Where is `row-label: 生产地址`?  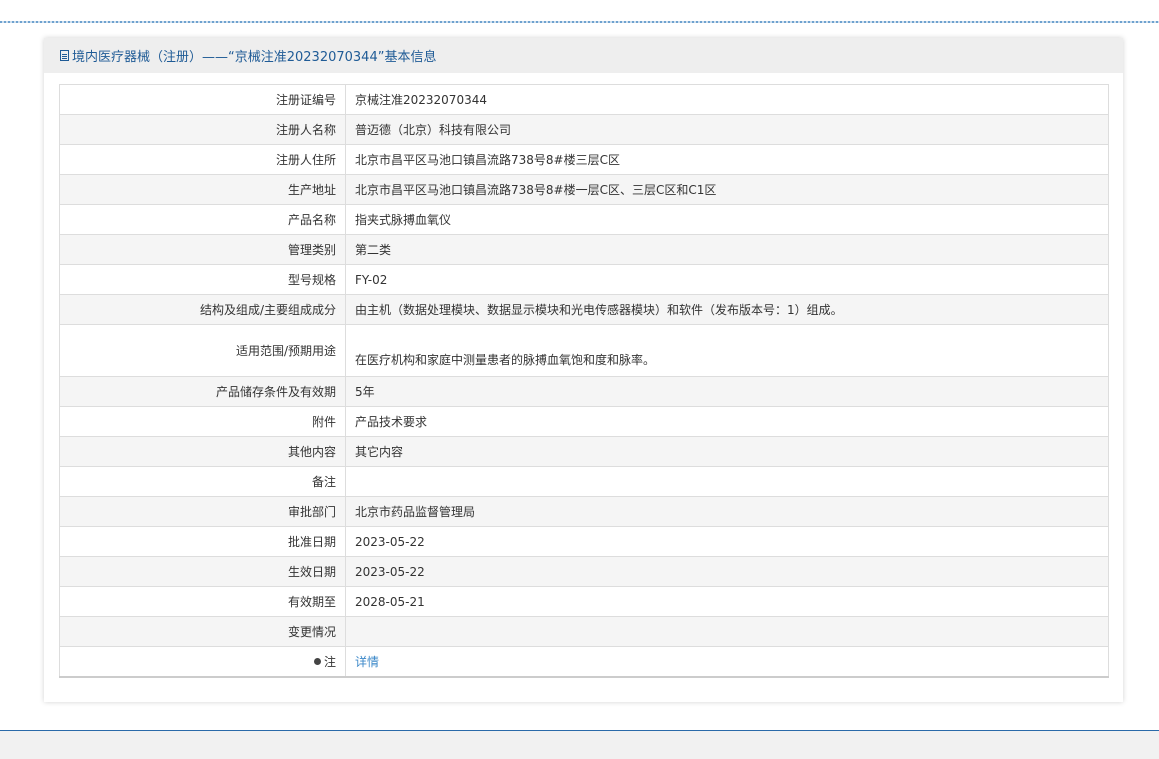 row-label: 生产地址 is located at coordinates (202, 189).